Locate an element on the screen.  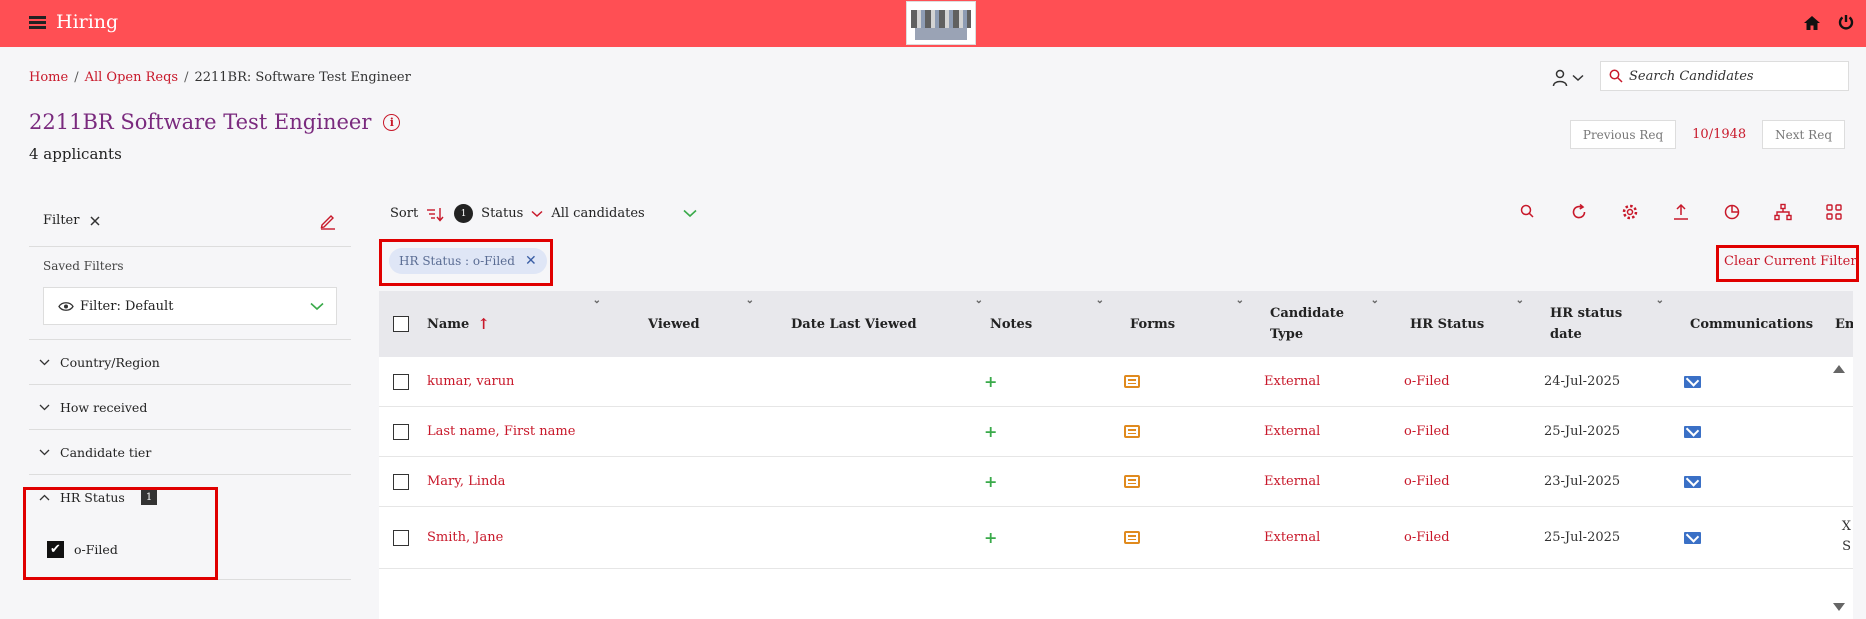
column-notes: Notes ⌄ is located at coordinates (1050, 324).